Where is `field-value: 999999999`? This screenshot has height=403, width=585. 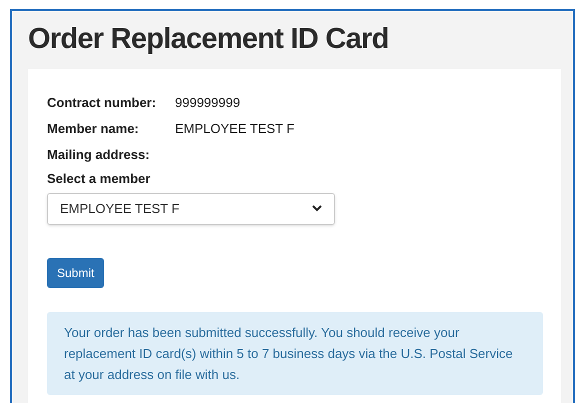
field-value: 999999999 is located at coordinates (207, 103).